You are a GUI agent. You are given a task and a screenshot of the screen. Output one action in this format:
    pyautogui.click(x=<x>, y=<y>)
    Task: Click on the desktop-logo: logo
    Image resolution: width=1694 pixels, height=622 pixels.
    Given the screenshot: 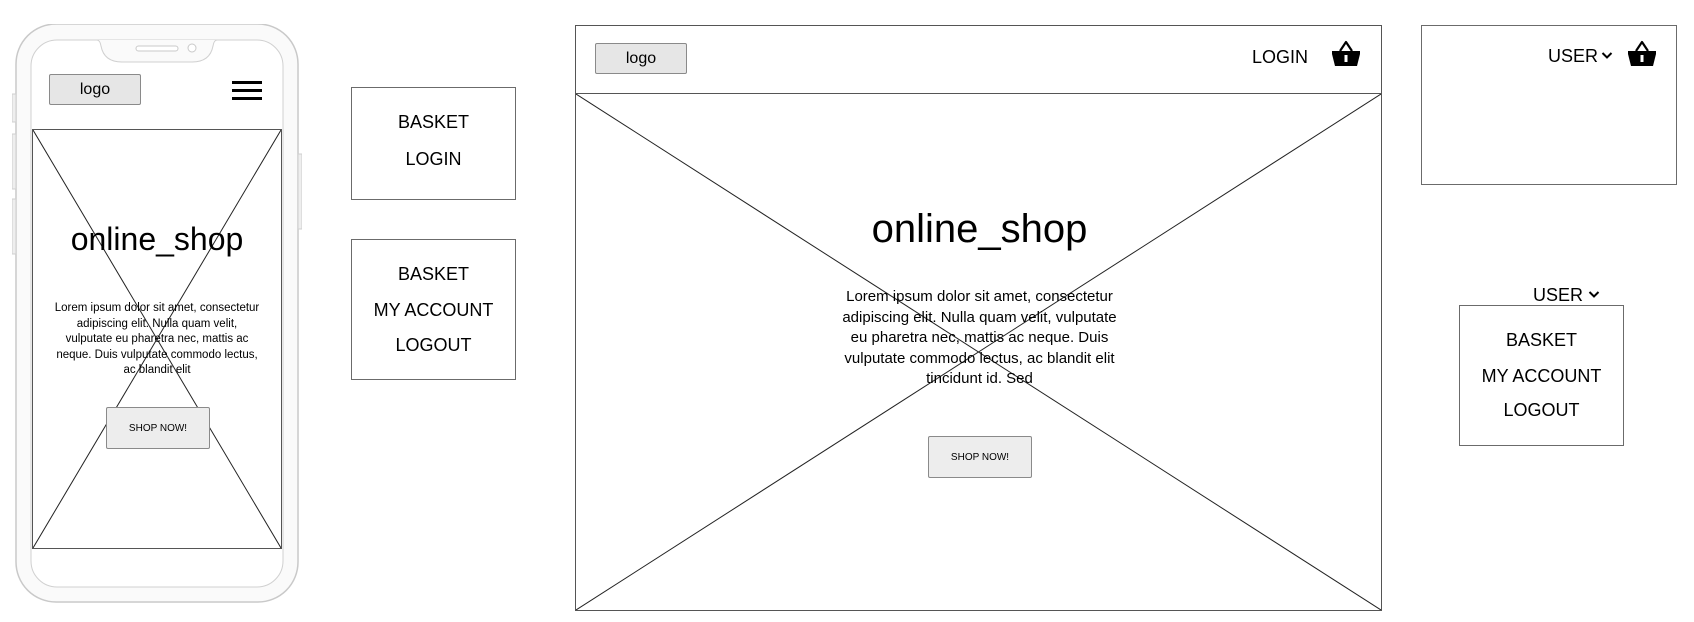 What is the action you would take?
    pyautogui.click(x=641, y=58)
    